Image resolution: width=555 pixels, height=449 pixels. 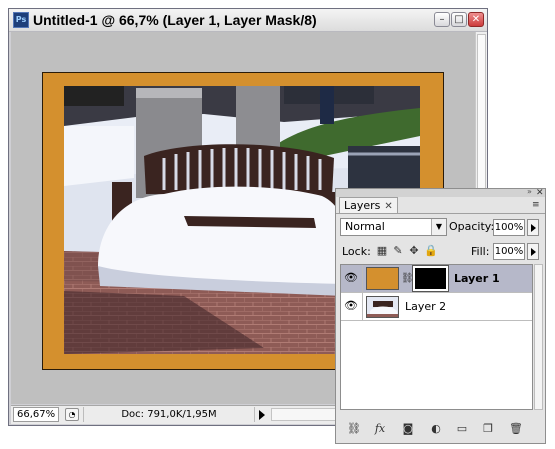 I want to click on tab-layers-label: Layers, so click(x=362, y=205).